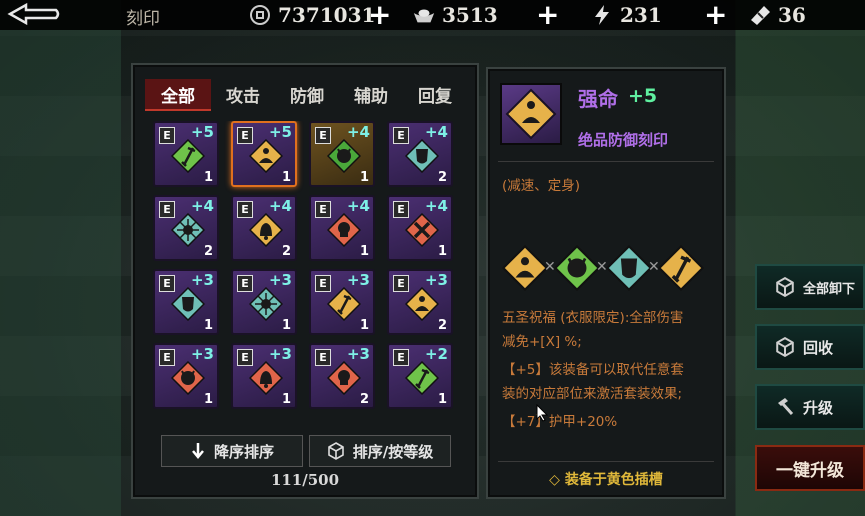 This screenshot has width=865, height=516. What do you see at coordinates (606, 480) in the screenshot?
I see `equip-slot-note: ◇ 装备于黄色插槽` at bounding box center [606, 480].